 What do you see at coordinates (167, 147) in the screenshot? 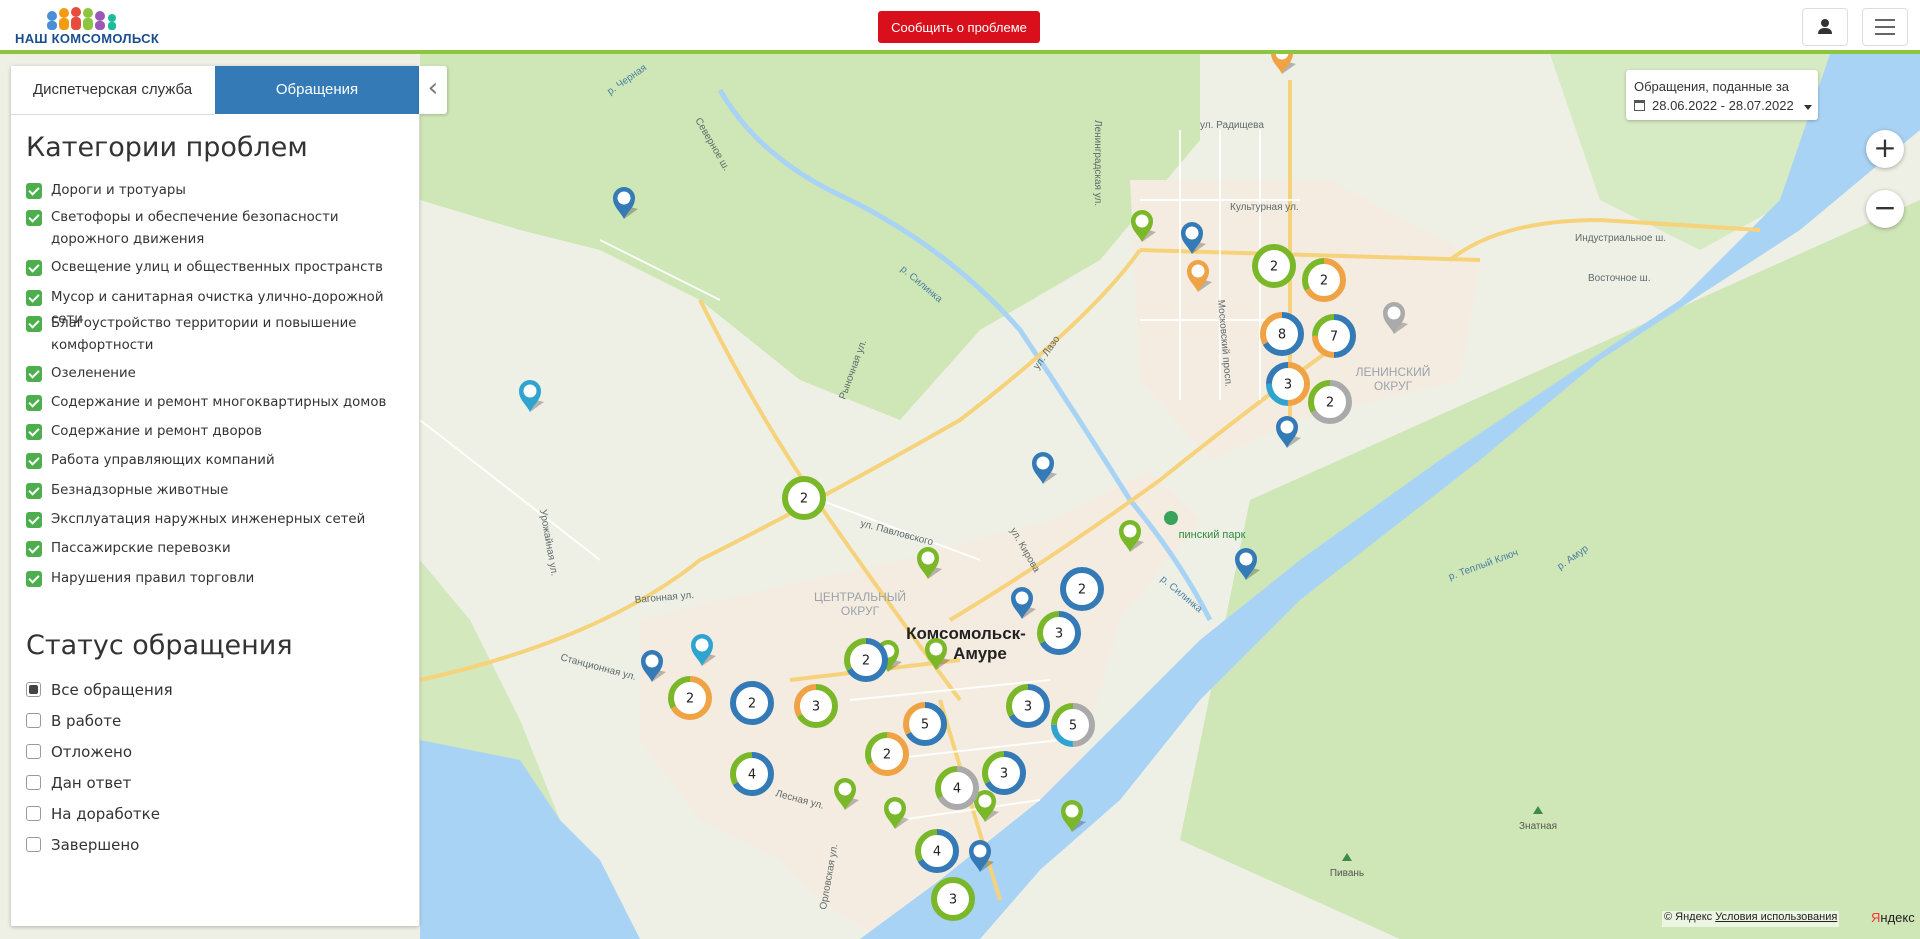
I see `categories-title: Категории проблем` at bounding box center [167, 147].